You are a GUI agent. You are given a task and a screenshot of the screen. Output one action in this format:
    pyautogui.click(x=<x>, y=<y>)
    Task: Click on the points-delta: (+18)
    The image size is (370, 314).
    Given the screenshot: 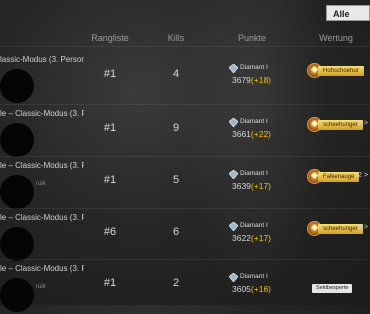 What is the action you would take?
    pyautogui.click(x=261, y=80)
    